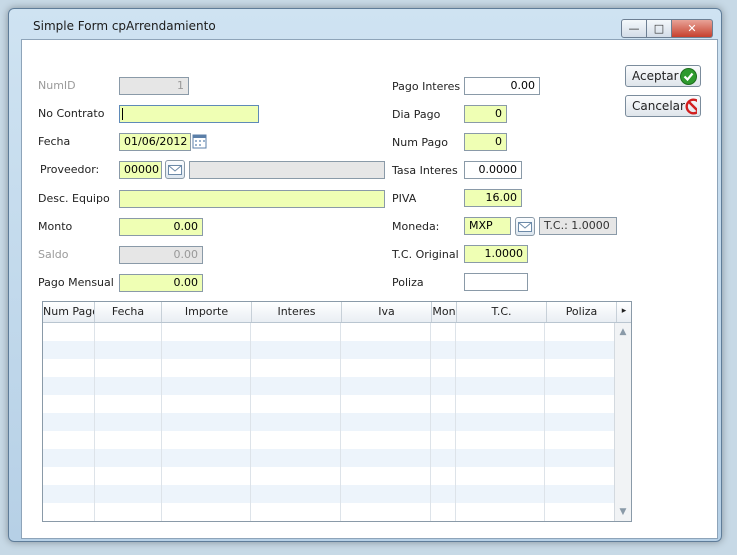 The image size is (737, 555). I want to click on column-header: Fecha, so click(128, 312).